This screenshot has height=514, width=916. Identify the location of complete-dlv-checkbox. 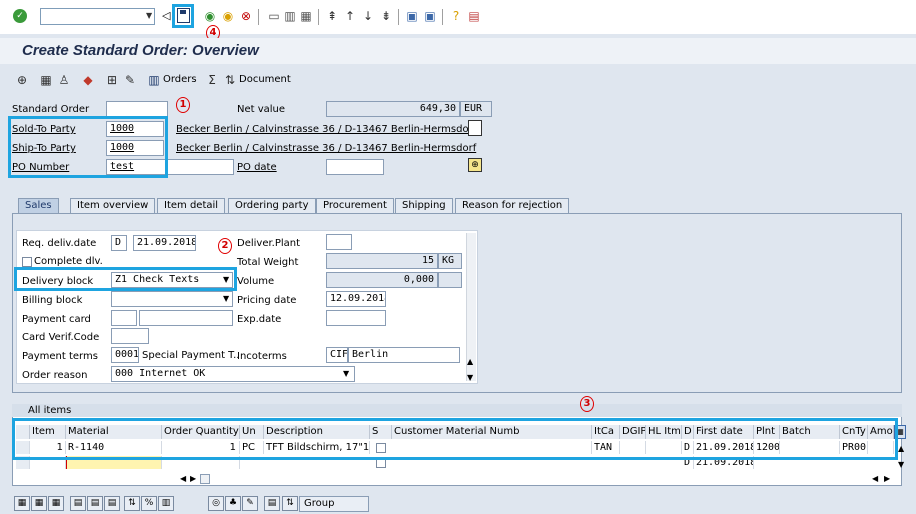
(27, 262).